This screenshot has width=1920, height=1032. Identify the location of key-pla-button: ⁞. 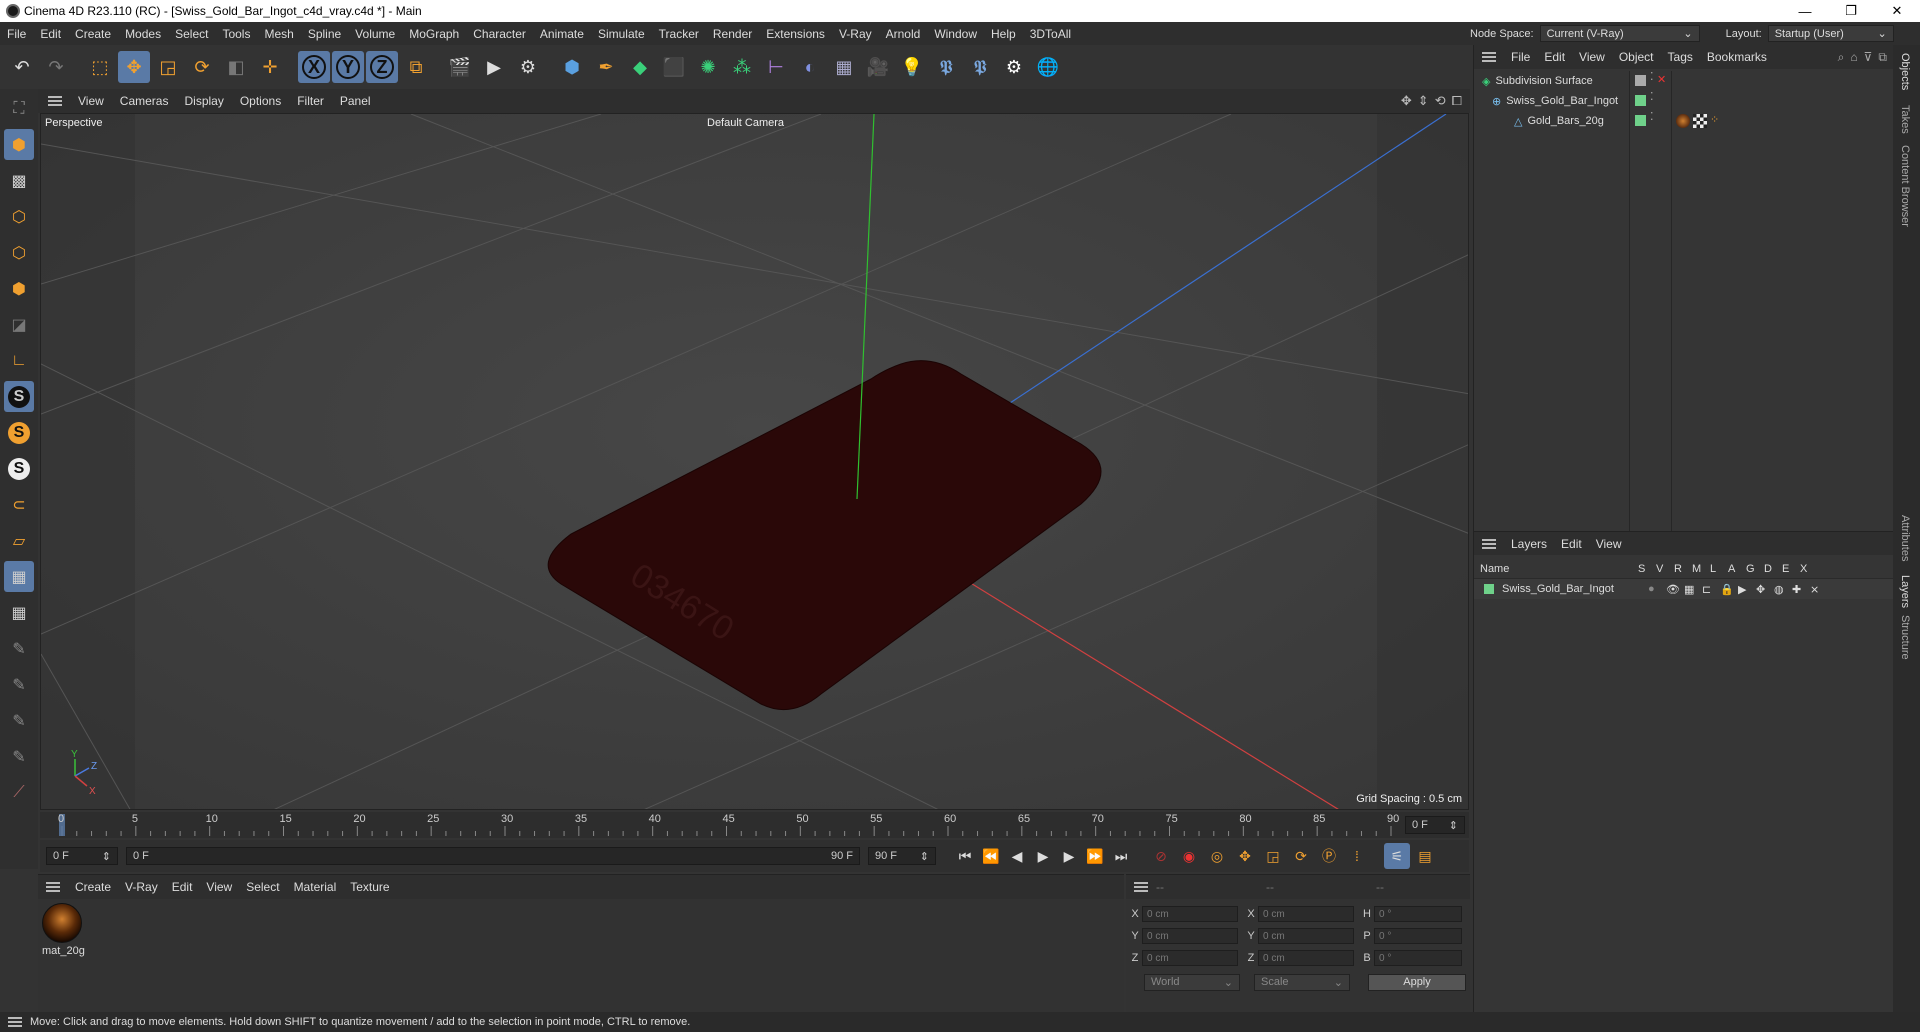
(1357, 856).